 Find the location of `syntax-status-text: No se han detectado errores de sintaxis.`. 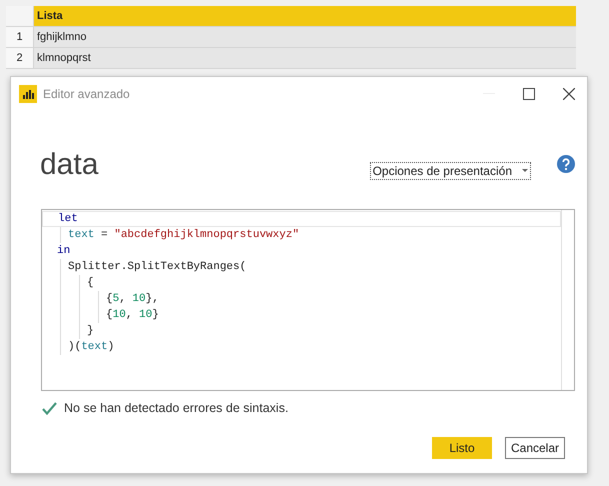

syntax-status-text: No se han detectado errores de sintaxis. is located at coordinates (176, 408).